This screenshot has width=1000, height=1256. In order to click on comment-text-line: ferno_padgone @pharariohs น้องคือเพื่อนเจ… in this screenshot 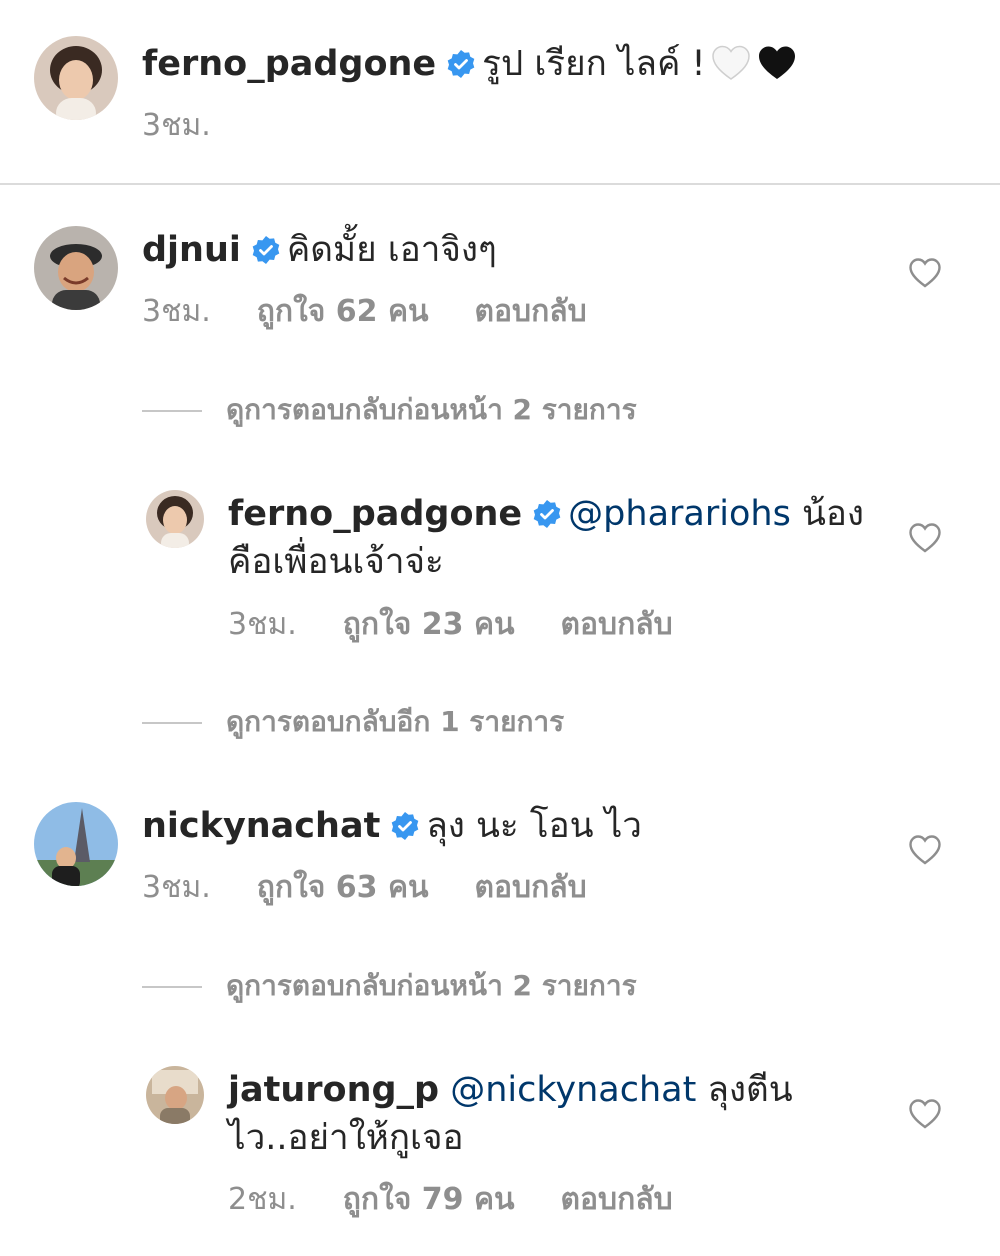, I will do `click(548, 538)`.